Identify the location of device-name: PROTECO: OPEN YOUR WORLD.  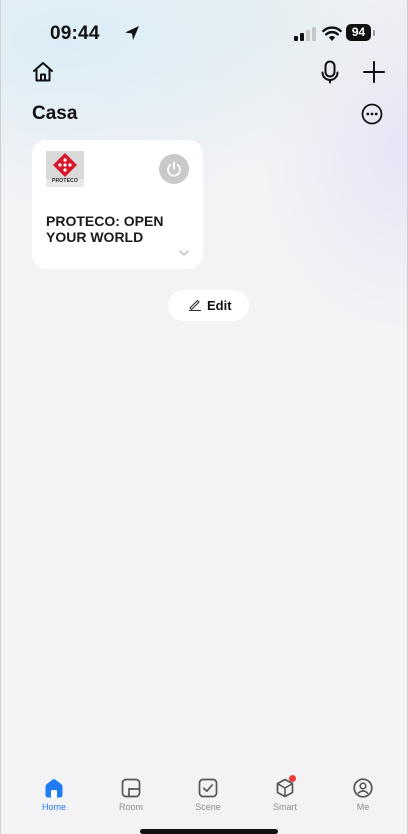
(105, 229).